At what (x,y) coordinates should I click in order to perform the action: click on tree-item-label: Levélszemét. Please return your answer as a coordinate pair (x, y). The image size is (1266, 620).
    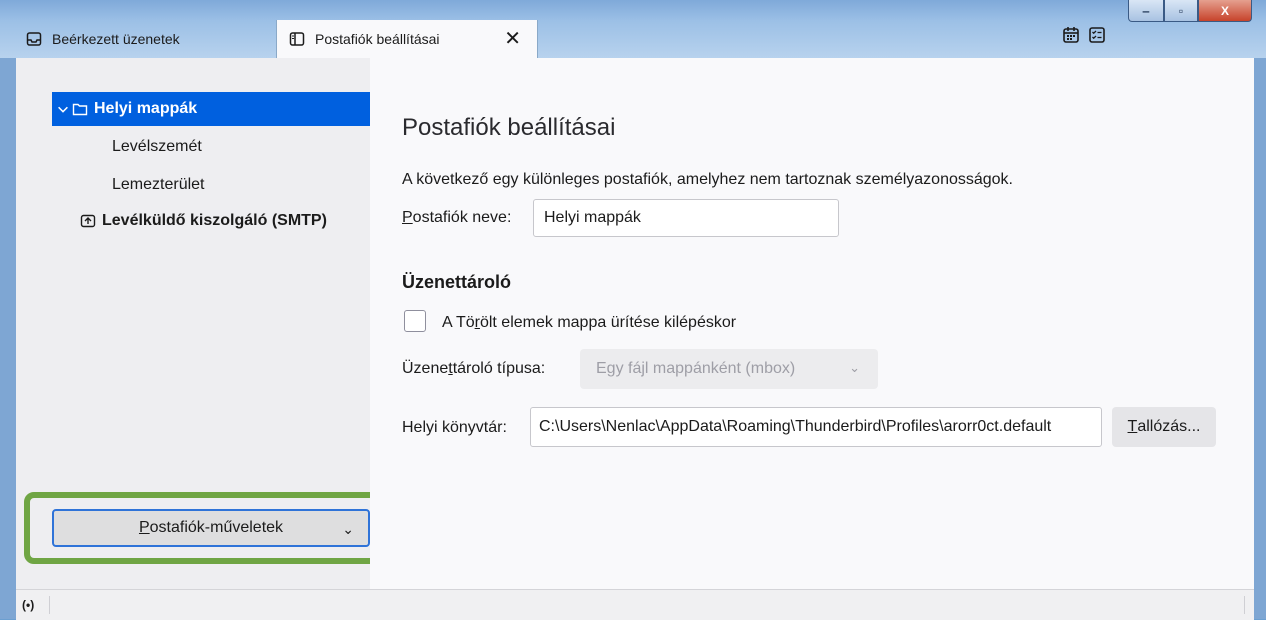
    Looking at the image, I should click on (157, 146).